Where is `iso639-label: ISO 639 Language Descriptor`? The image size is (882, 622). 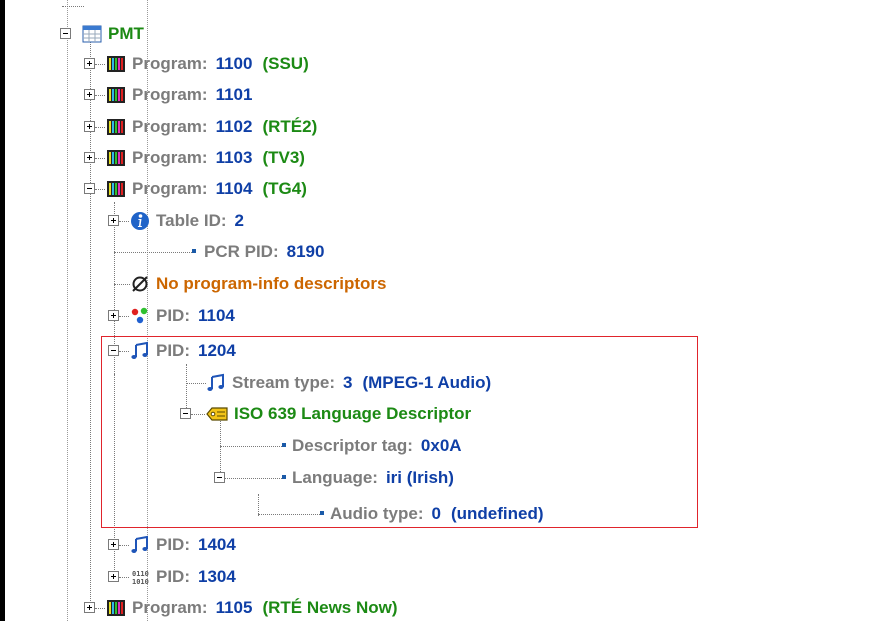
iso639-label: ISO 639 Language Descriptor is located at coordinates (353, 413).